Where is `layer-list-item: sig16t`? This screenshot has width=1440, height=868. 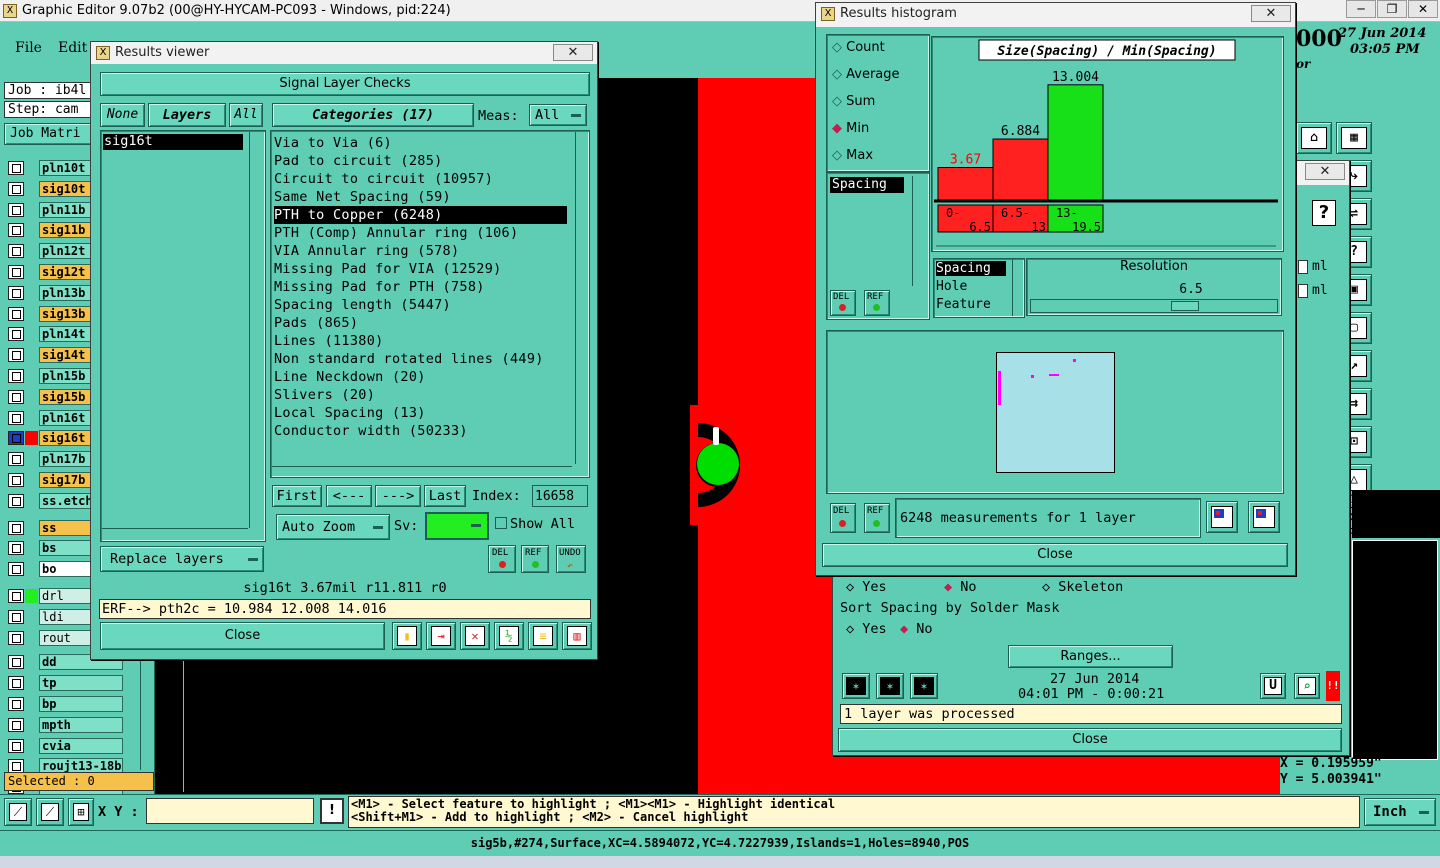
layer-list-item: sig16t is located at coordinates (173, 142).